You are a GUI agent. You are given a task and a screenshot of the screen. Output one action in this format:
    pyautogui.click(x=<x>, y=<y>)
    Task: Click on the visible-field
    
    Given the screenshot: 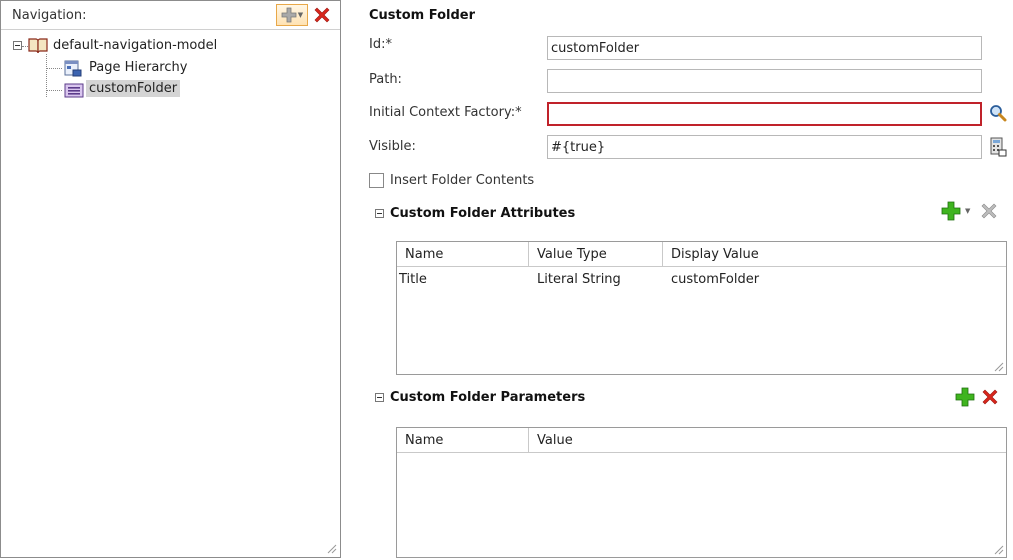 What is the action you would take?
    pyautogui.click(x=764, y=147)
    